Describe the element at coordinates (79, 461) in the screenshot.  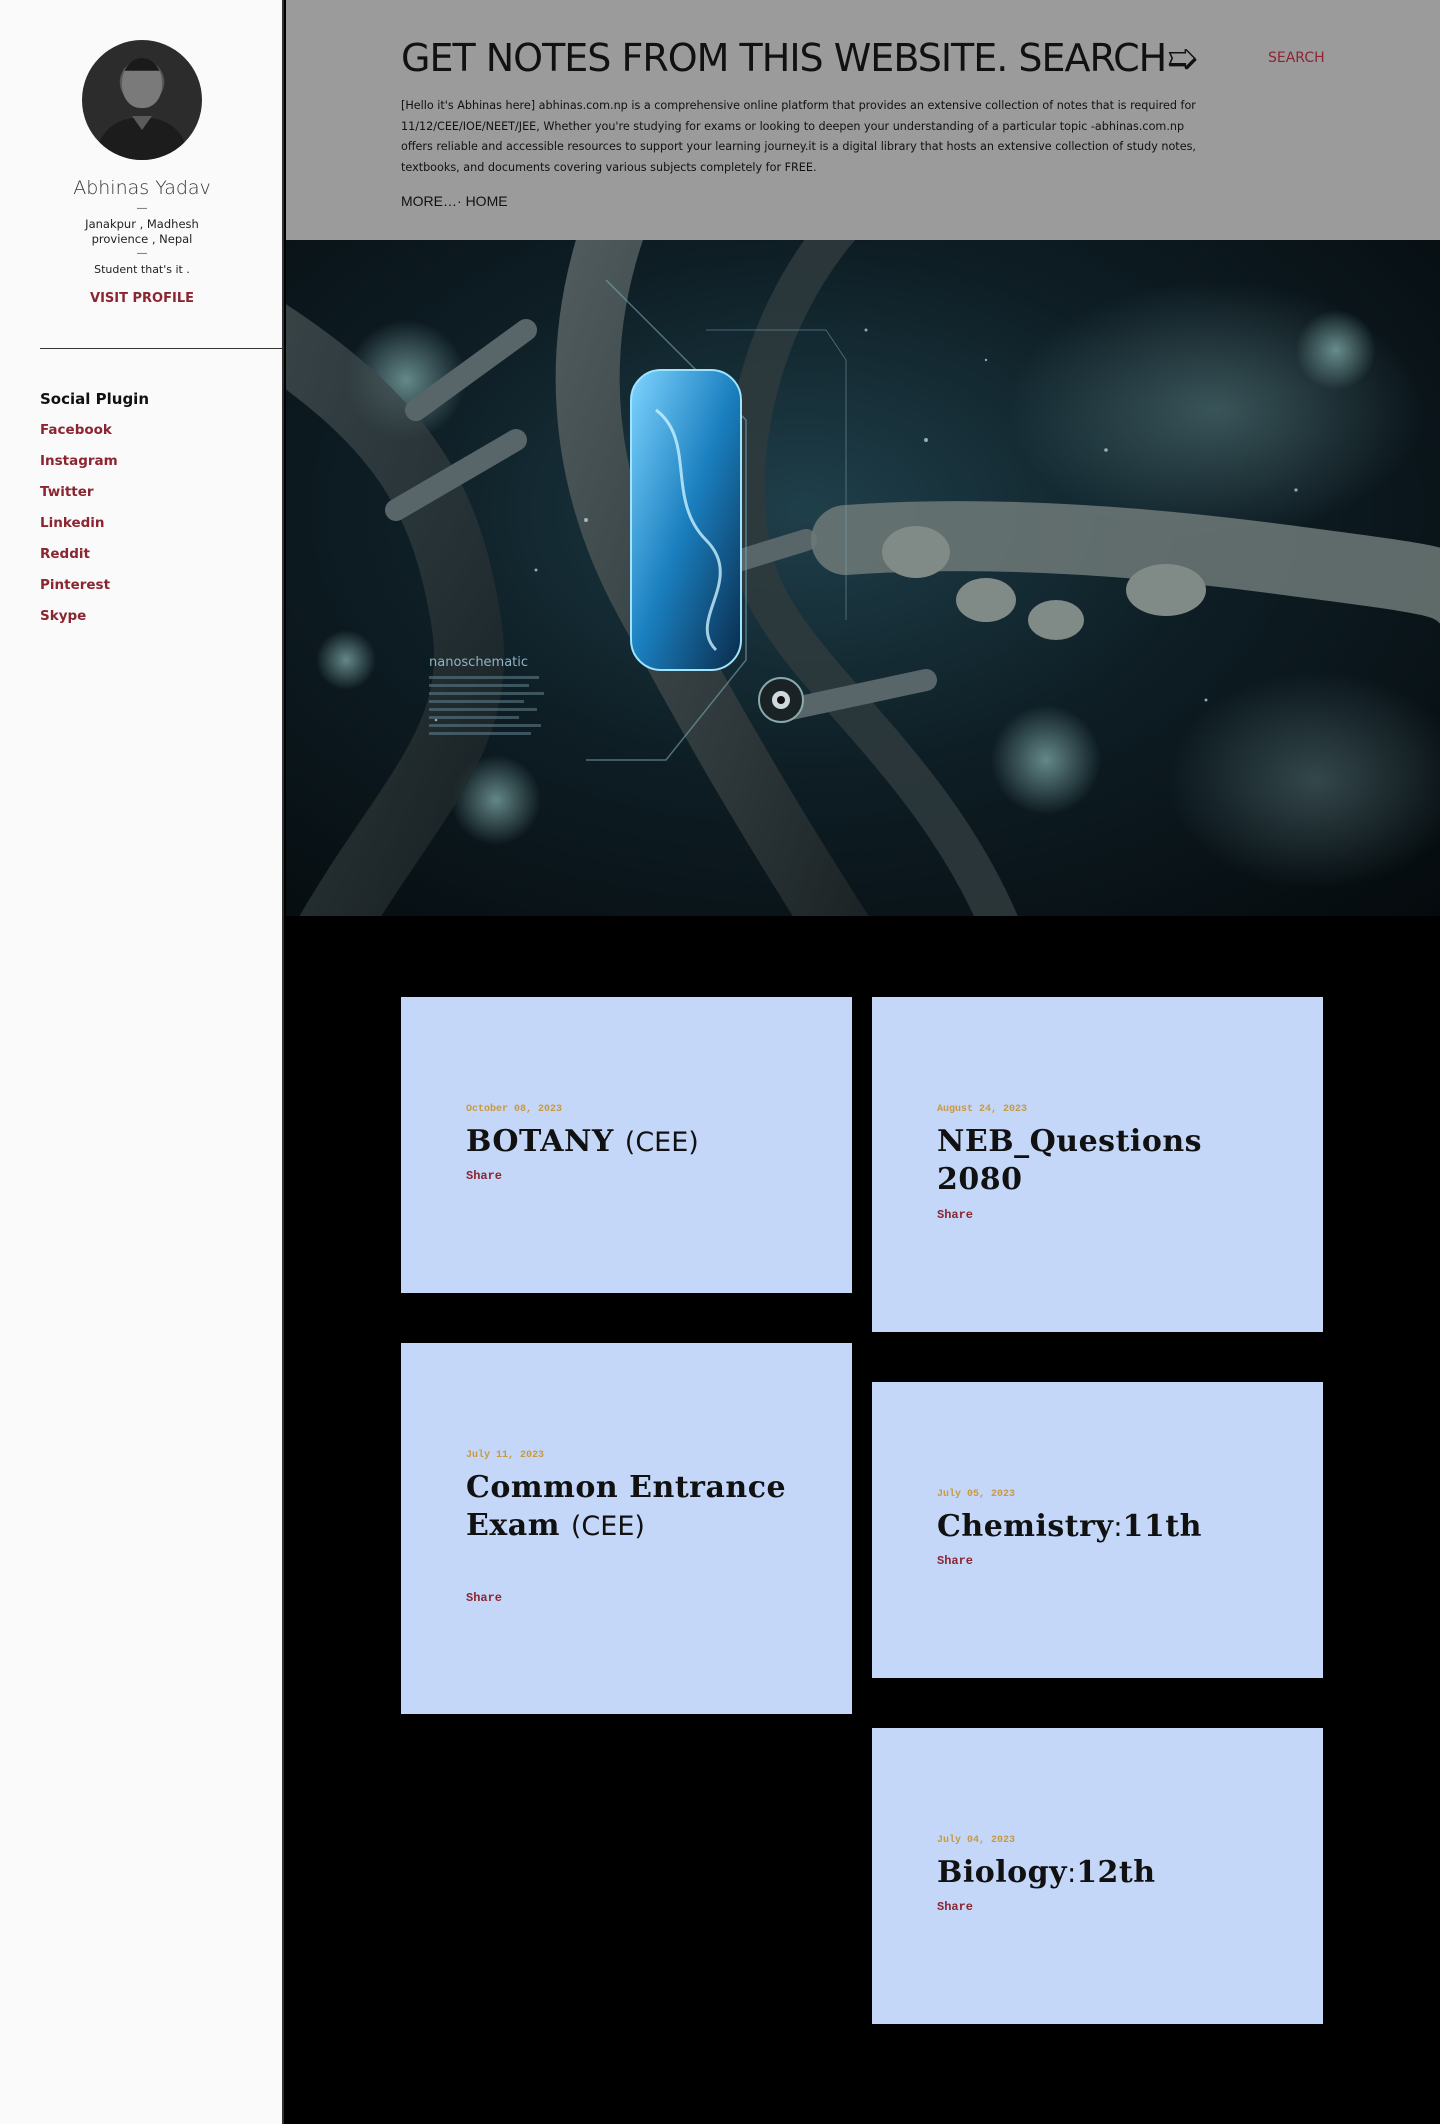
I see `instagram-link: Instagram` at that location.